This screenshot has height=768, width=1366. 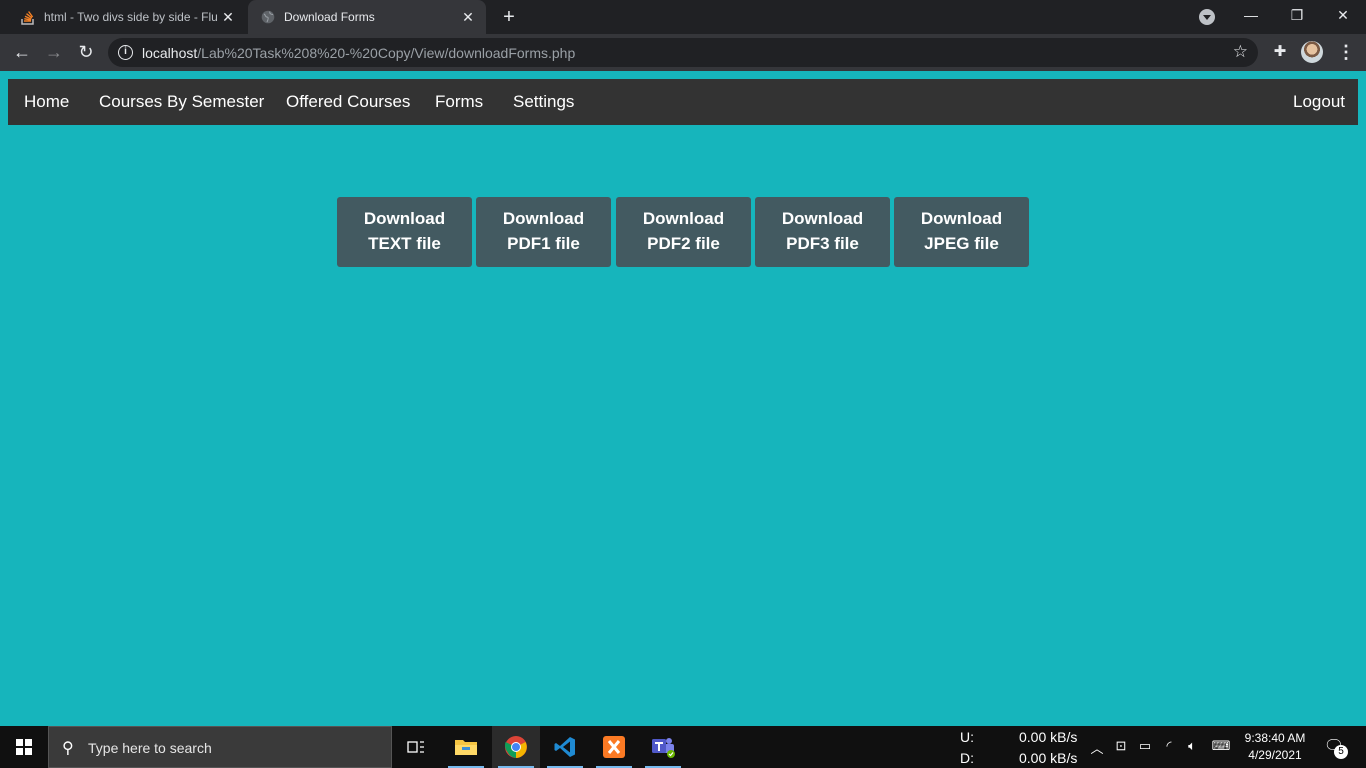 I want to click on nav-home: Home, so click(x=46, y=102).